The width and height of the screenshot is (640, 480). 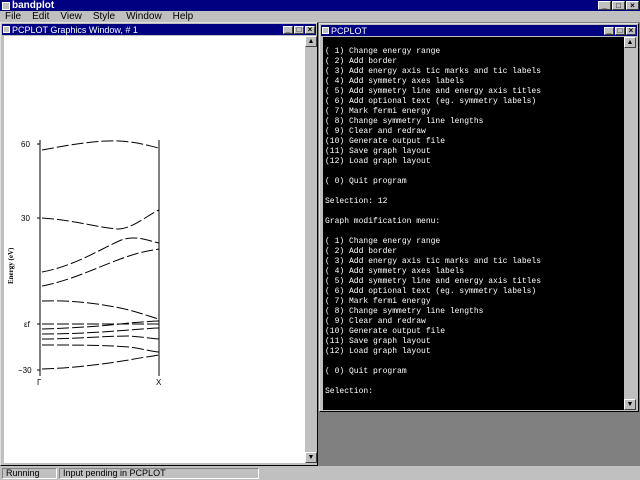 What do you see at coordinates (33, 5) in the screenshot?
I see `app-title: bandplot` at bounding box center [33, 5].